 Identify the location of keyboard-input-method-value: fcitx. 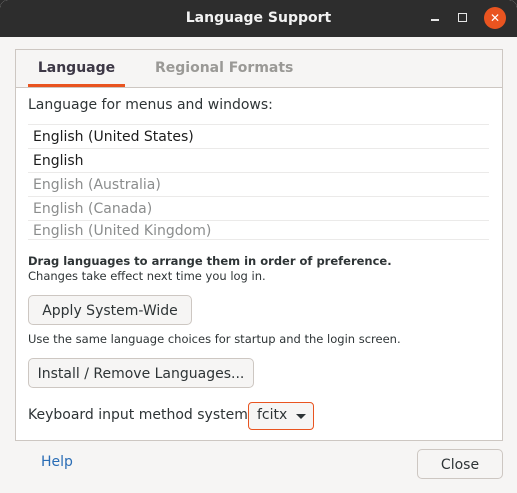
(272, 415).